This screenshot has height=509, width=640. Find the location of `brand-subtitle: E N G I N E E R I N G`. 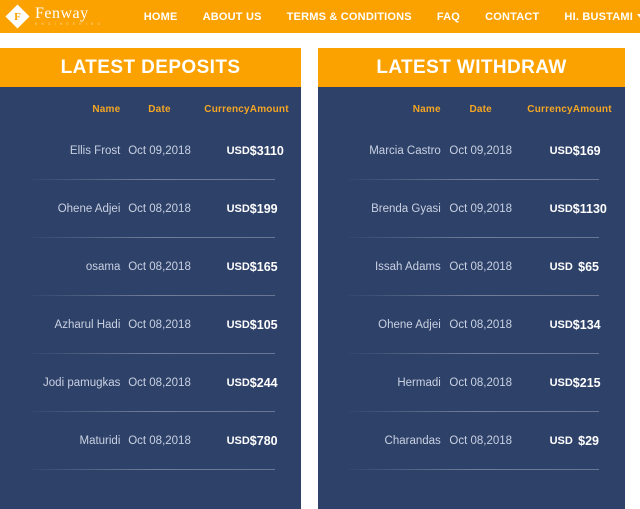

brand-subtitle: E N G I N E E R I N G is located at coordinates (68, 24).